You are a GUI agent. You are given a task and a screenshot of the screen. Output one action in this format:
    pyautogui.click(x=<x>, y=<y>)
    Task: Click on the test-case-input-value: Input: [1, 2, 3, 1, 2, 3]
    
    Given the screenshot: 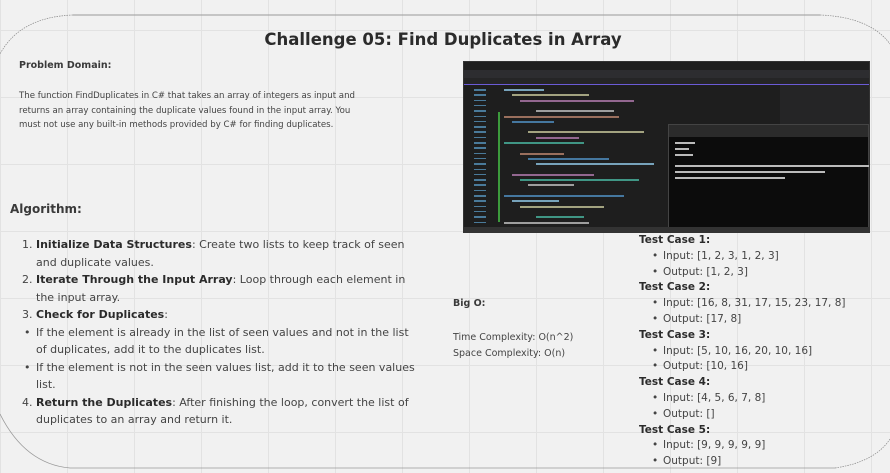 What is the action you would take?
    pyautogui.click(x=721, y=255)
    